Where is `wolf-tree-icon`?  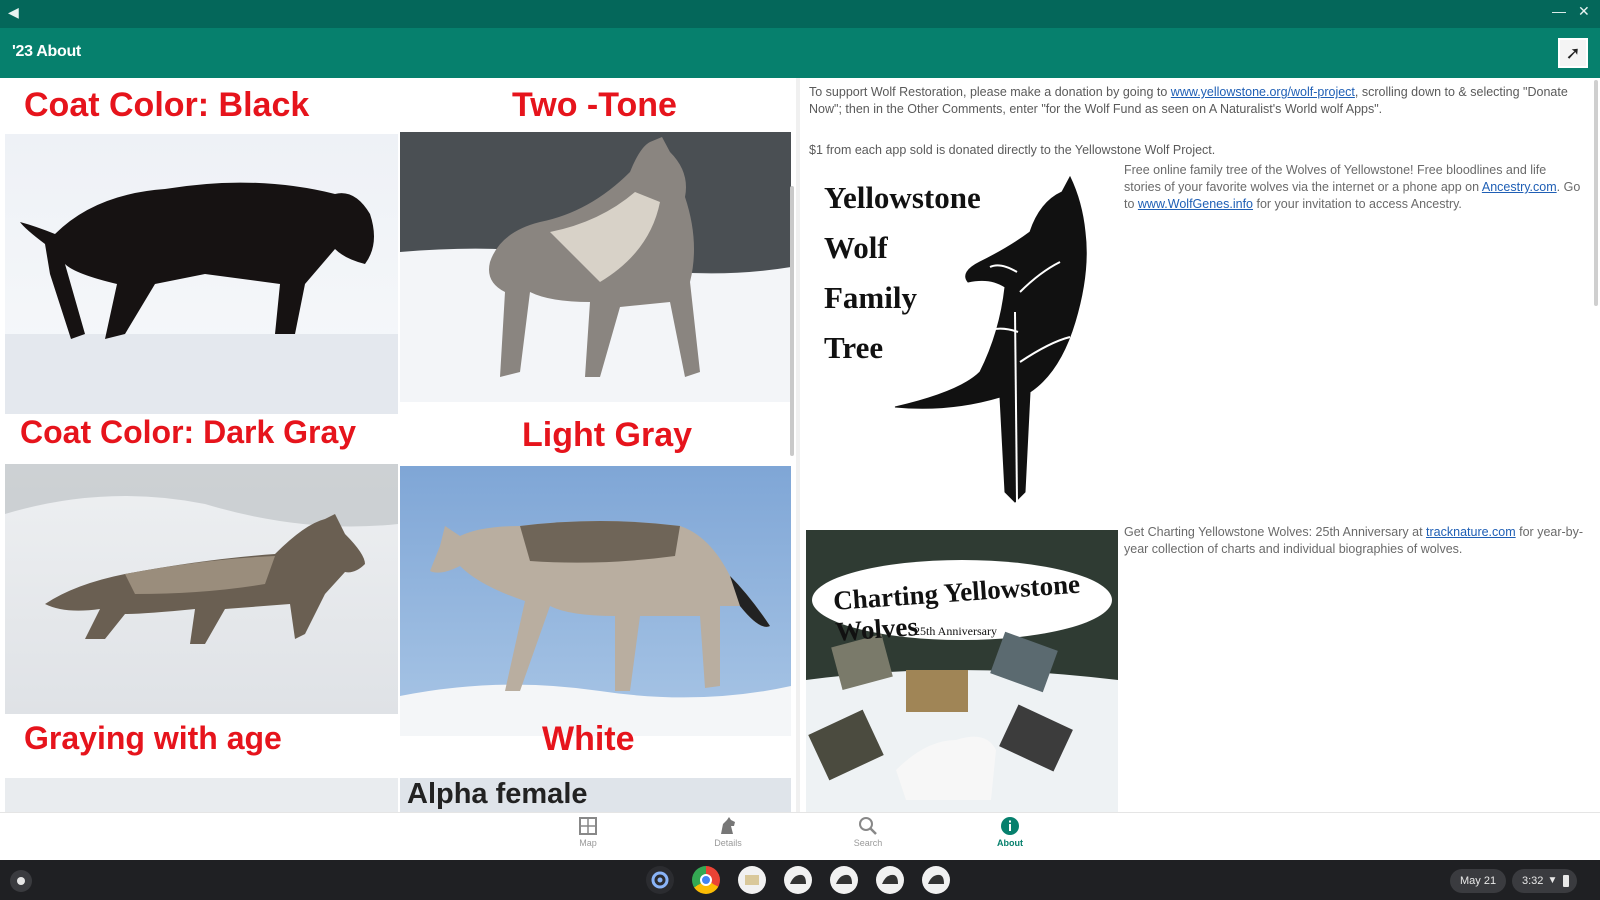
wolf-tree-icon is located at coordinates (990, 339).